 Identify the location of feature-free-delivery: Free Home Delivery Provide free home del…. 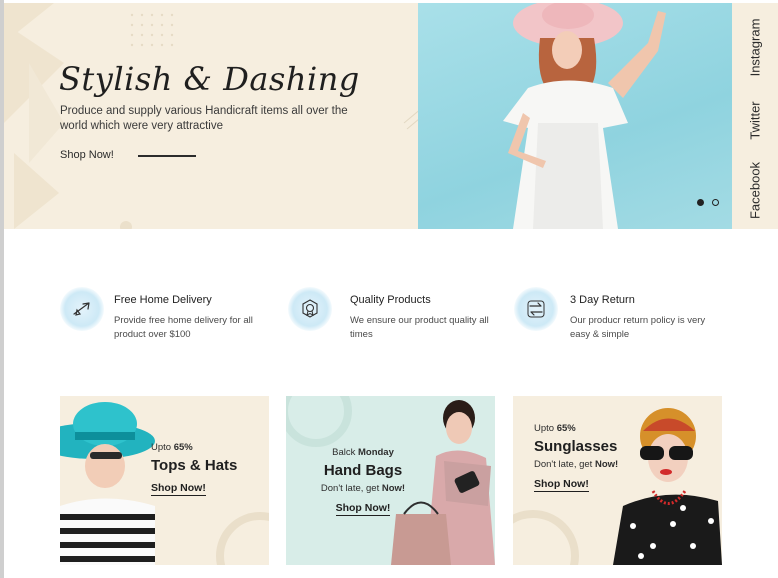
(165, 317).